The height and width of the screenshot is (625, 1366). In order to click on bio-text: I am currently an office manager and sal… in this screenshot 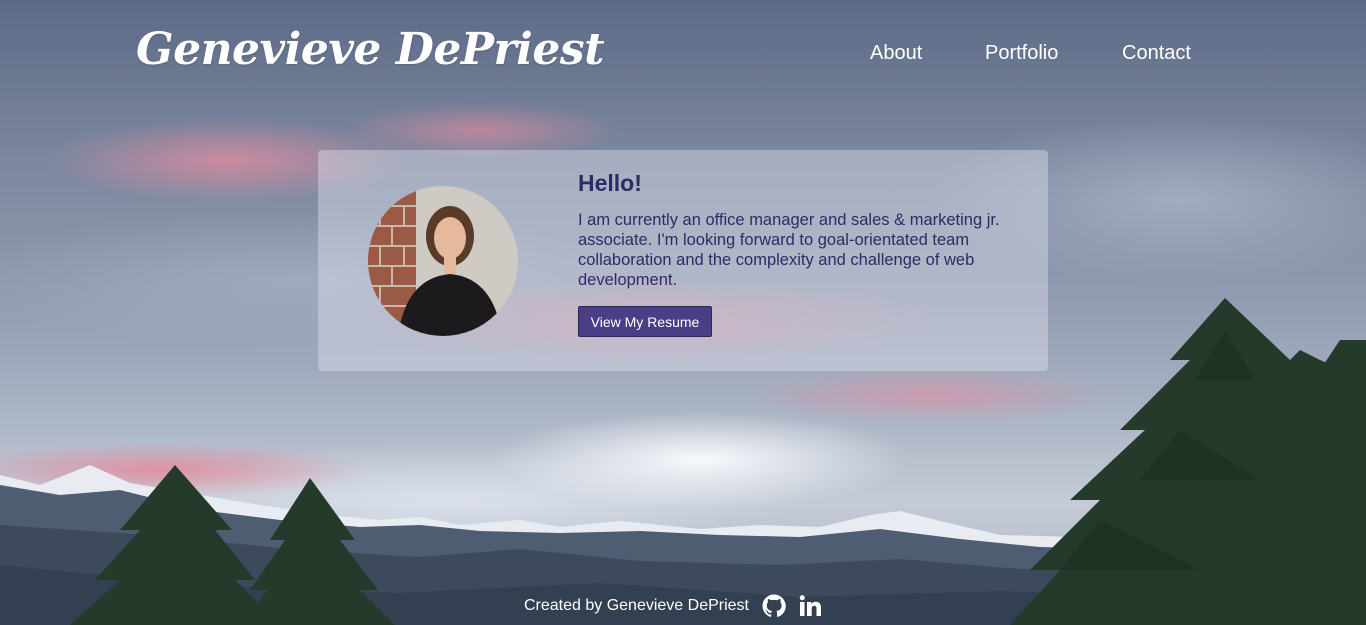, I will do `click(789, 250)`.